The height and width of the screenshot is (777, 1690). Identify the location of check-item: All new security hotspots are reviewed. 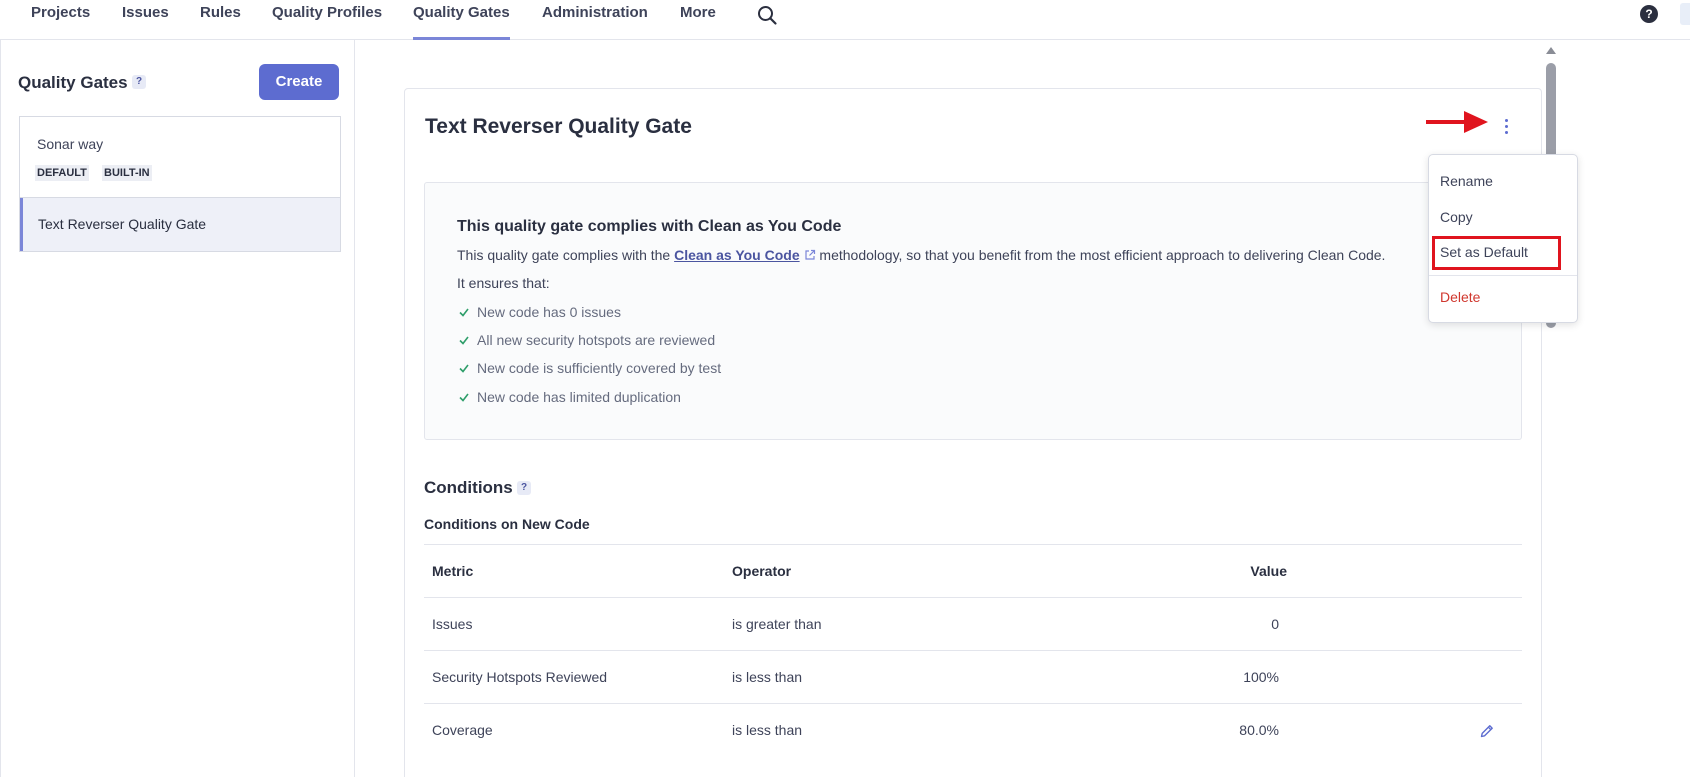
(587, 340).